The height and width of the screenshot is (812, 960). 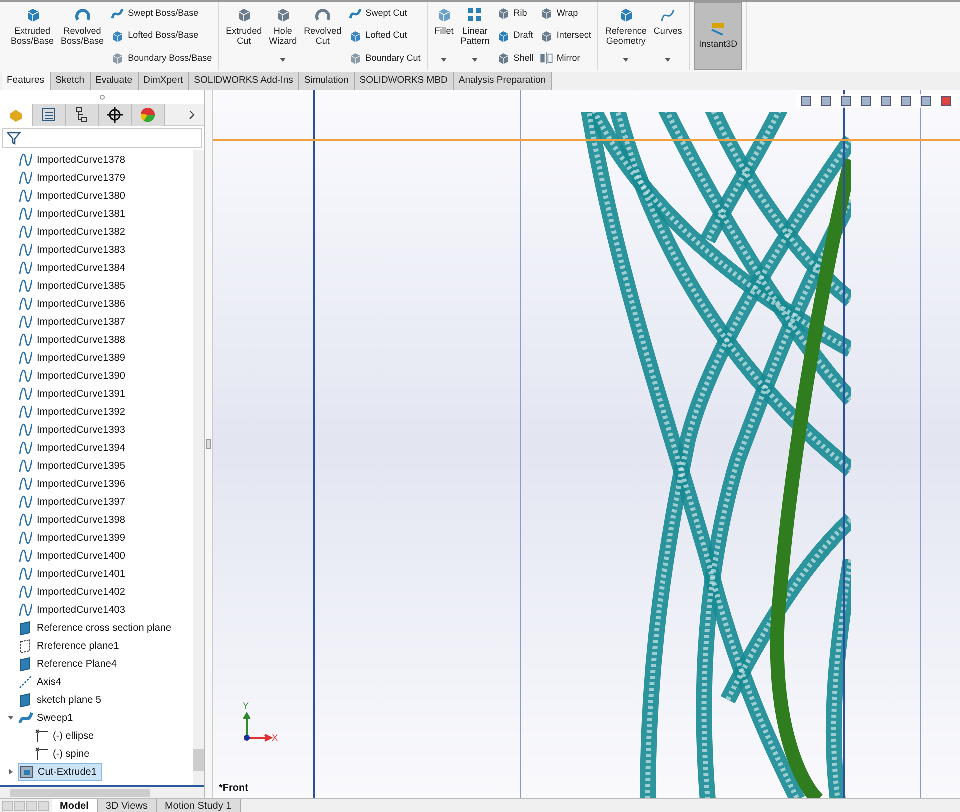 What do you see at coordinates (74, 412) in the screenshot?
I see `tree-item: ImportedCurve1392` at bounding box center [74, 412].